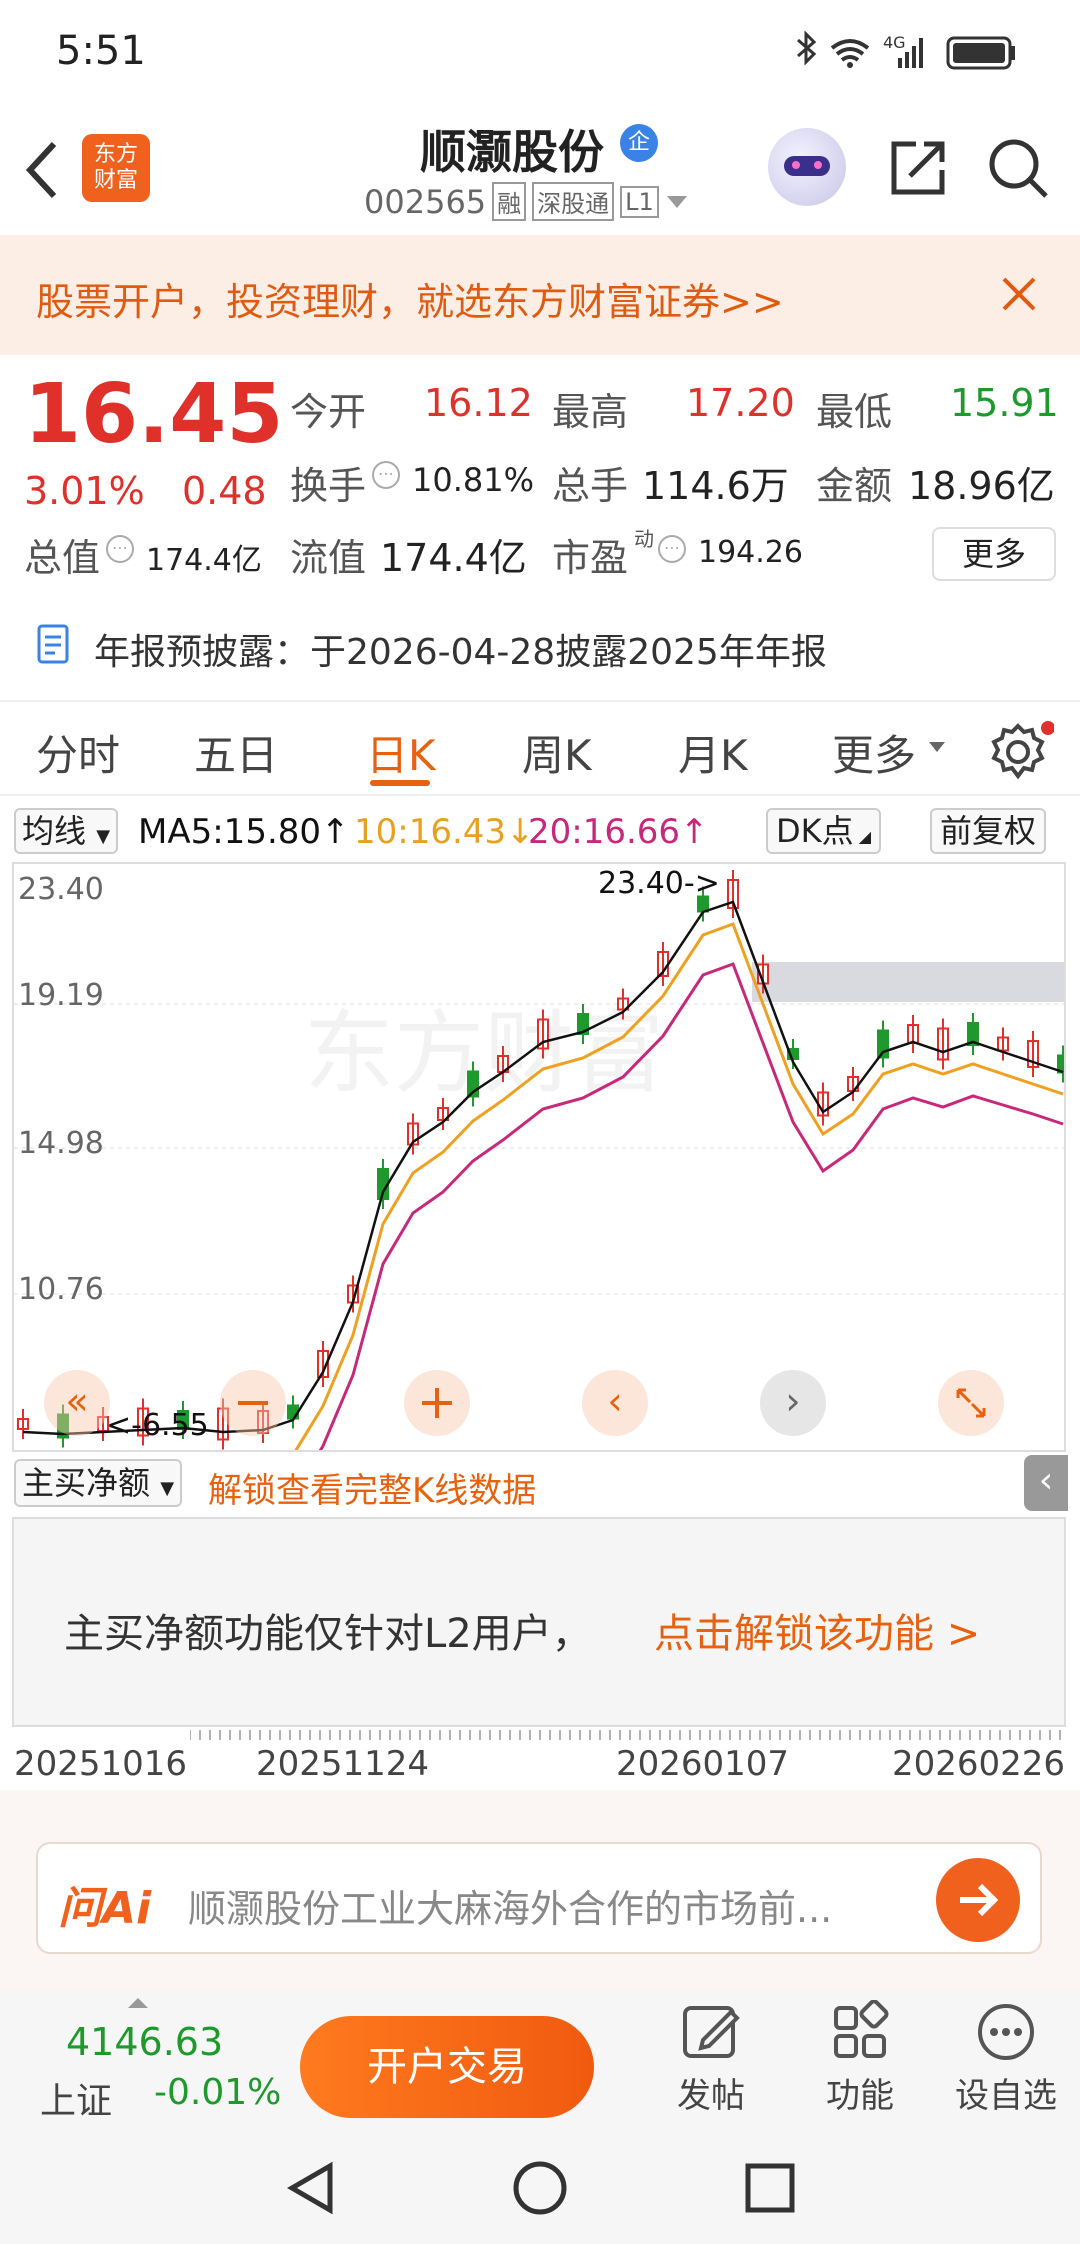  Describe the element at coordinates (444, 832) in the screenshot. I see `ma10-value: 10:16.43↓` at that location.